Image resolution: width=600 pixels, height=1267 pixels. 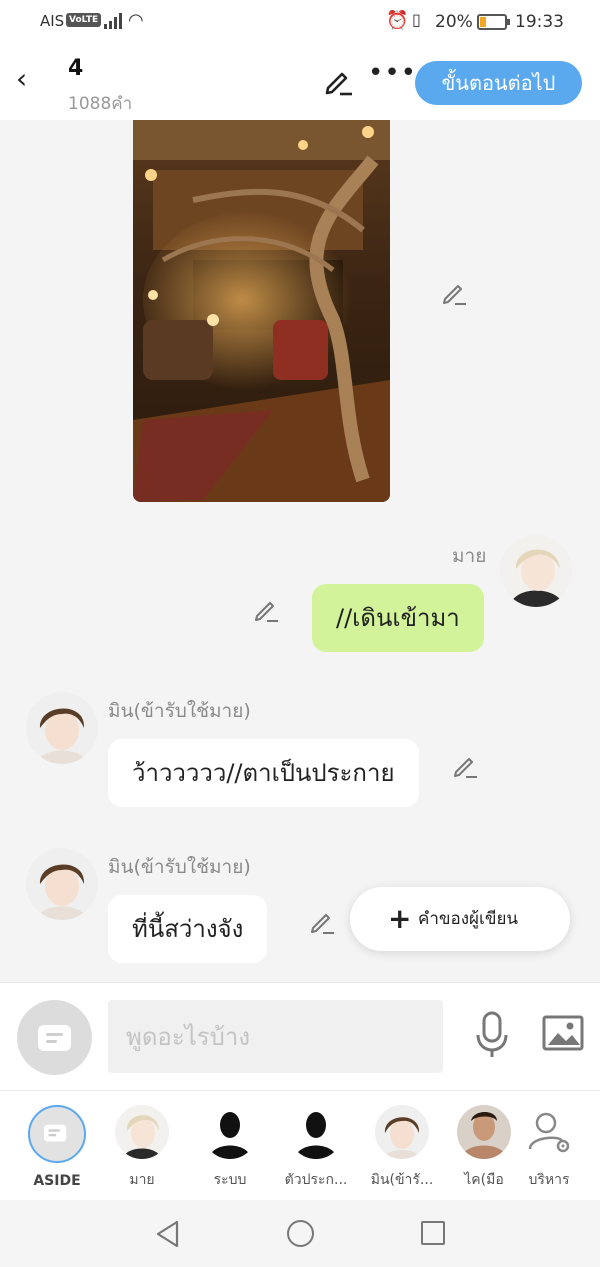 What do you see at coordinates (275, 1036) in the screenshot?
I see `message-input` at bounding box center [275, 1036].